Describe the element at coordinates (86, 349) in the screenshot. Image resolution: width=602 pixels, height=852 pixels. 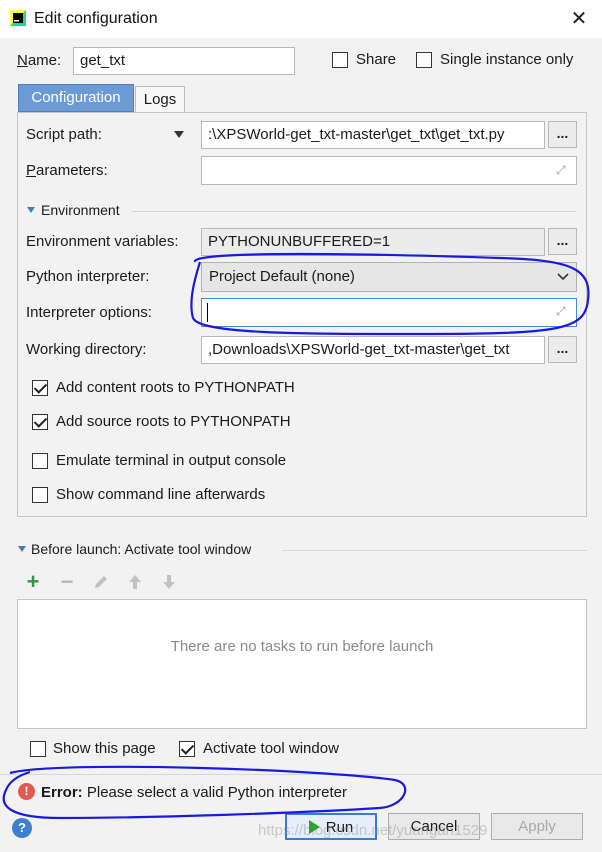
I see `working-directory-label: Working directory:` at that location.